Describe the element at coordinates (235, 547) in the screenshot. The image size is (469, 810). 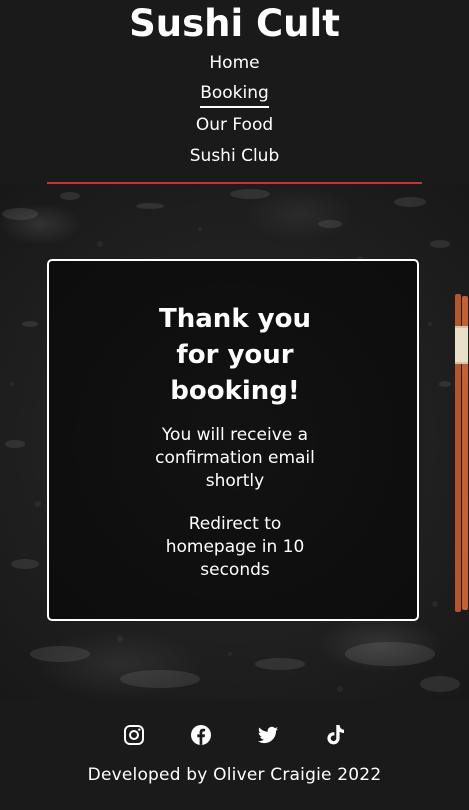
I see `redirect-notice: Redirect to homepage in 10 seconds` at that location.